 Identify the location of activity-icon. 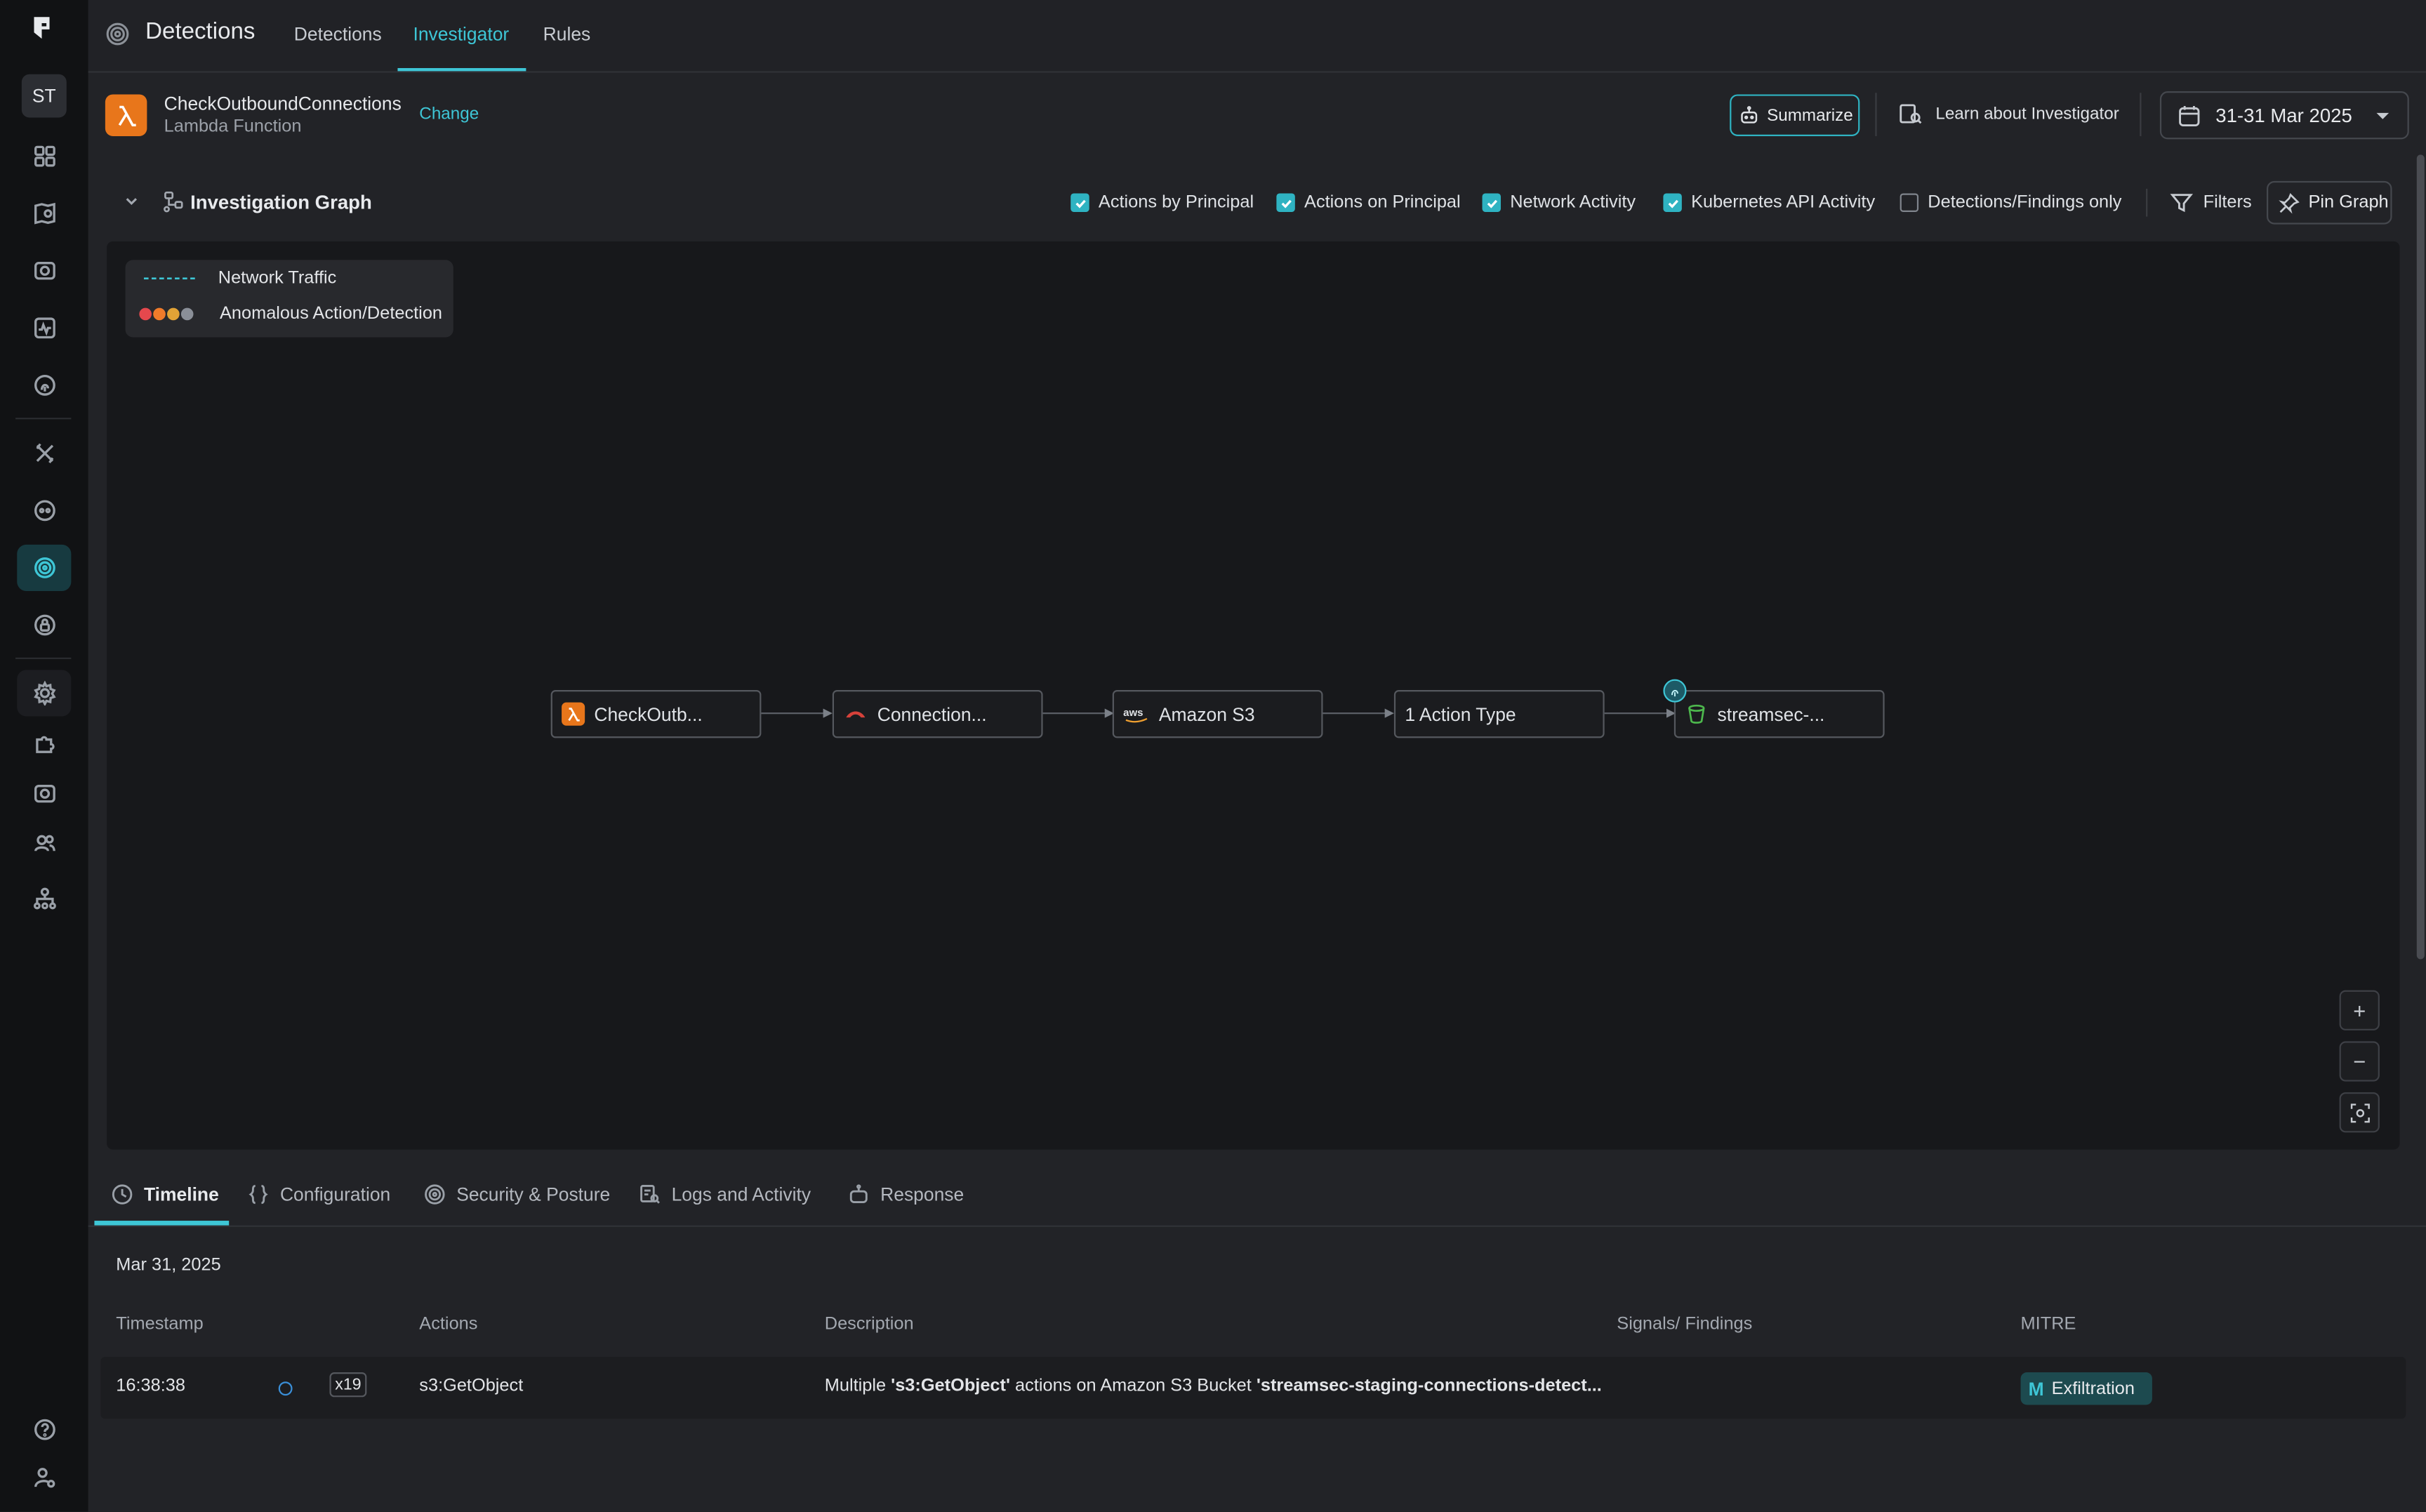
(44, 328).